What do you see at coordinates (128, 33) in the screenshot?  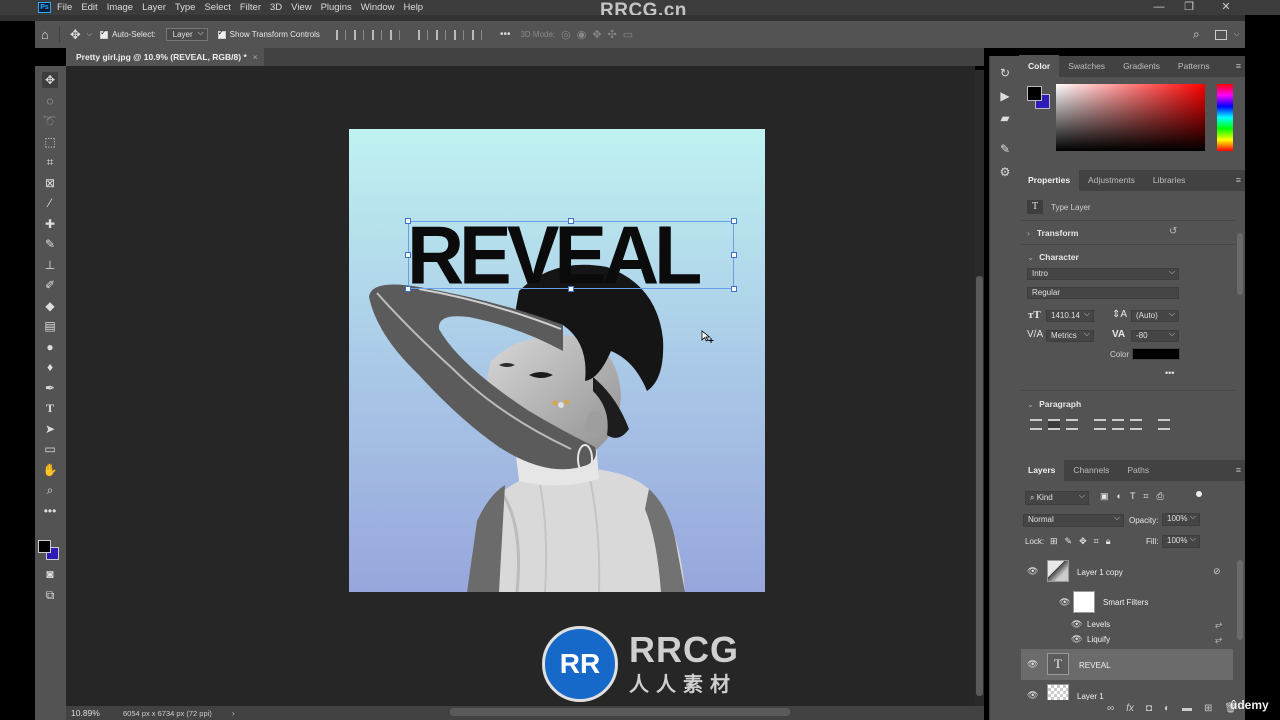 I see `auto-select-checkbox: Auto-Select:` at bounding box center [128, 33].